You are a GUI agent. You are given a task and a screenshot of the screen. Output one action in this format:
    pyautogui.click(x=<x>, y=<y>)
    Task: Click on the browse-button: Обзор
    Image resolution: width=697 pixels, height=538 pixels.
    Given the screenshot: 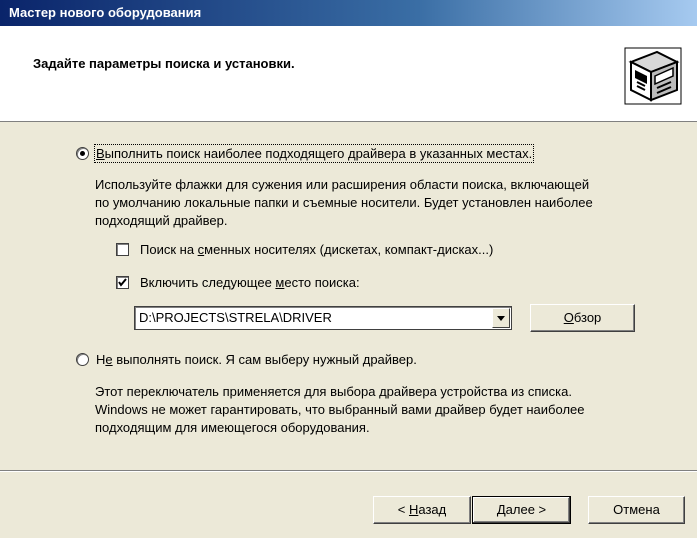 What is the action you would take?
    pyautogui.click(x=582, y=318)
    